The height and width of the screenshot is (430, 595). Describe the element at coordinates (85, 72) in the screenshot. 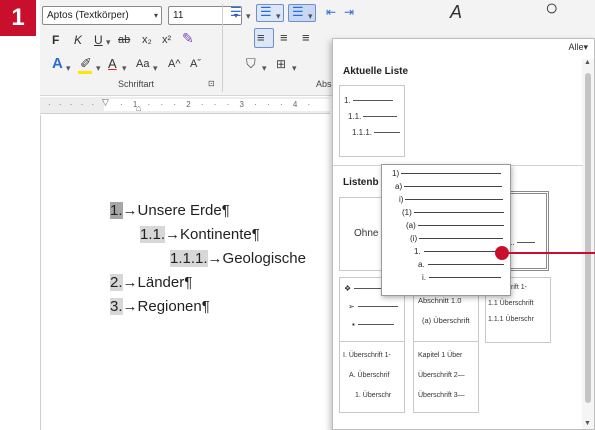

I see `highlight-color-bar` at that location.